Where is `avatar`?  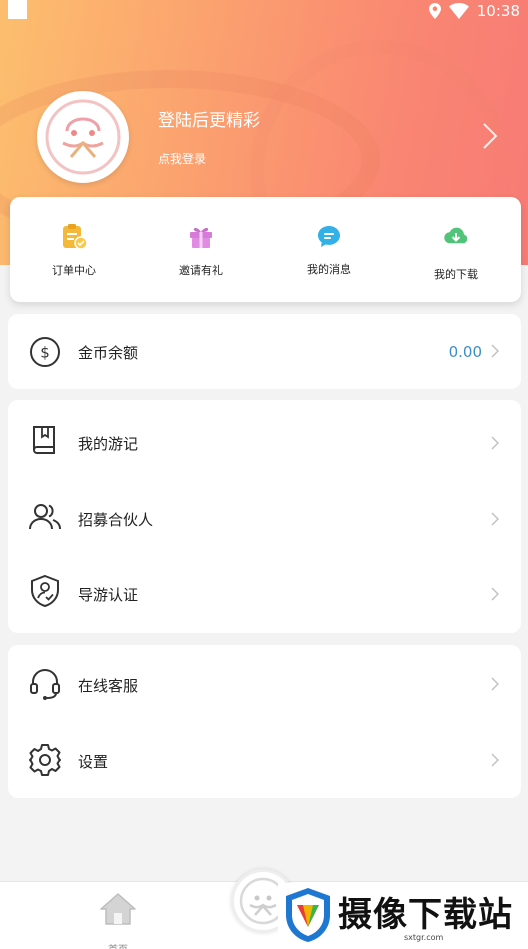
avatar is located at coordinates (83, 137).